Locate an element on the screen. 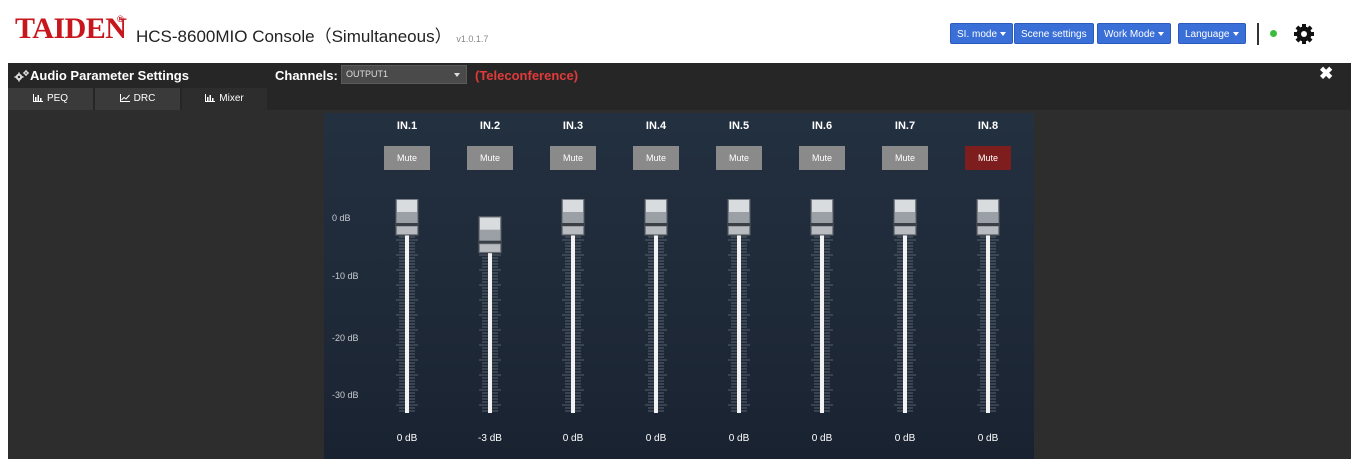  status-indicator is located at coordinates (1273, 33).